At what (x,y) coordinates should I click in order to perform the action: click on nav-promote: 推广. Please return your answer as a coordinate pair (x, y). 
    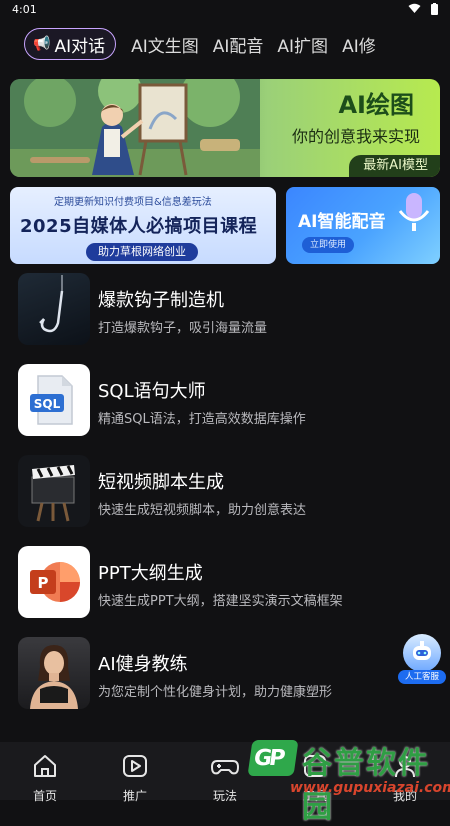
    Looking at the image, I should click on (135, 772).